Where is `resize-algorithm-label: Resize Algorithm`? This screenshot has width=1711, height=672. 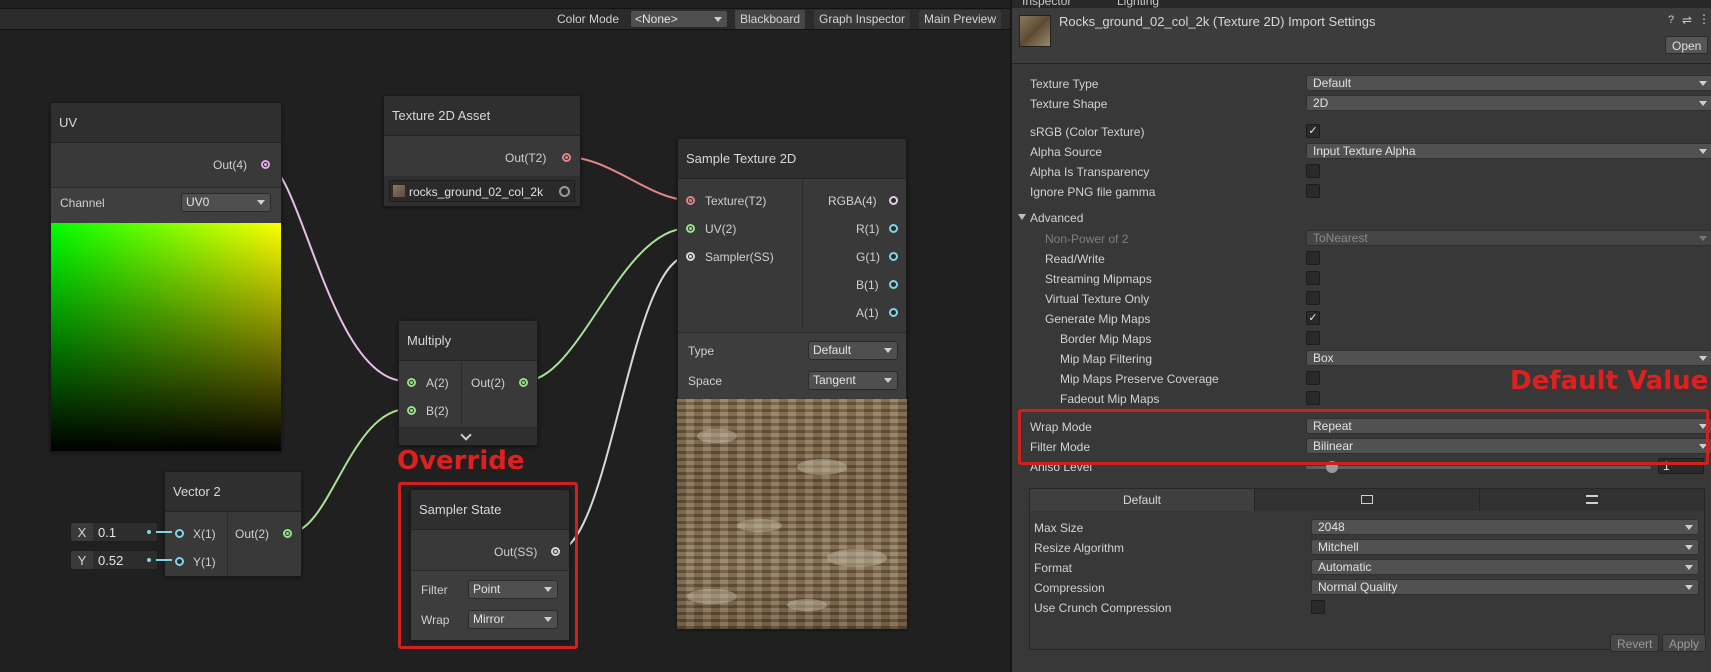 resize-algorithm-label: Resize Algorithm is located at coordinates (1079, 548).